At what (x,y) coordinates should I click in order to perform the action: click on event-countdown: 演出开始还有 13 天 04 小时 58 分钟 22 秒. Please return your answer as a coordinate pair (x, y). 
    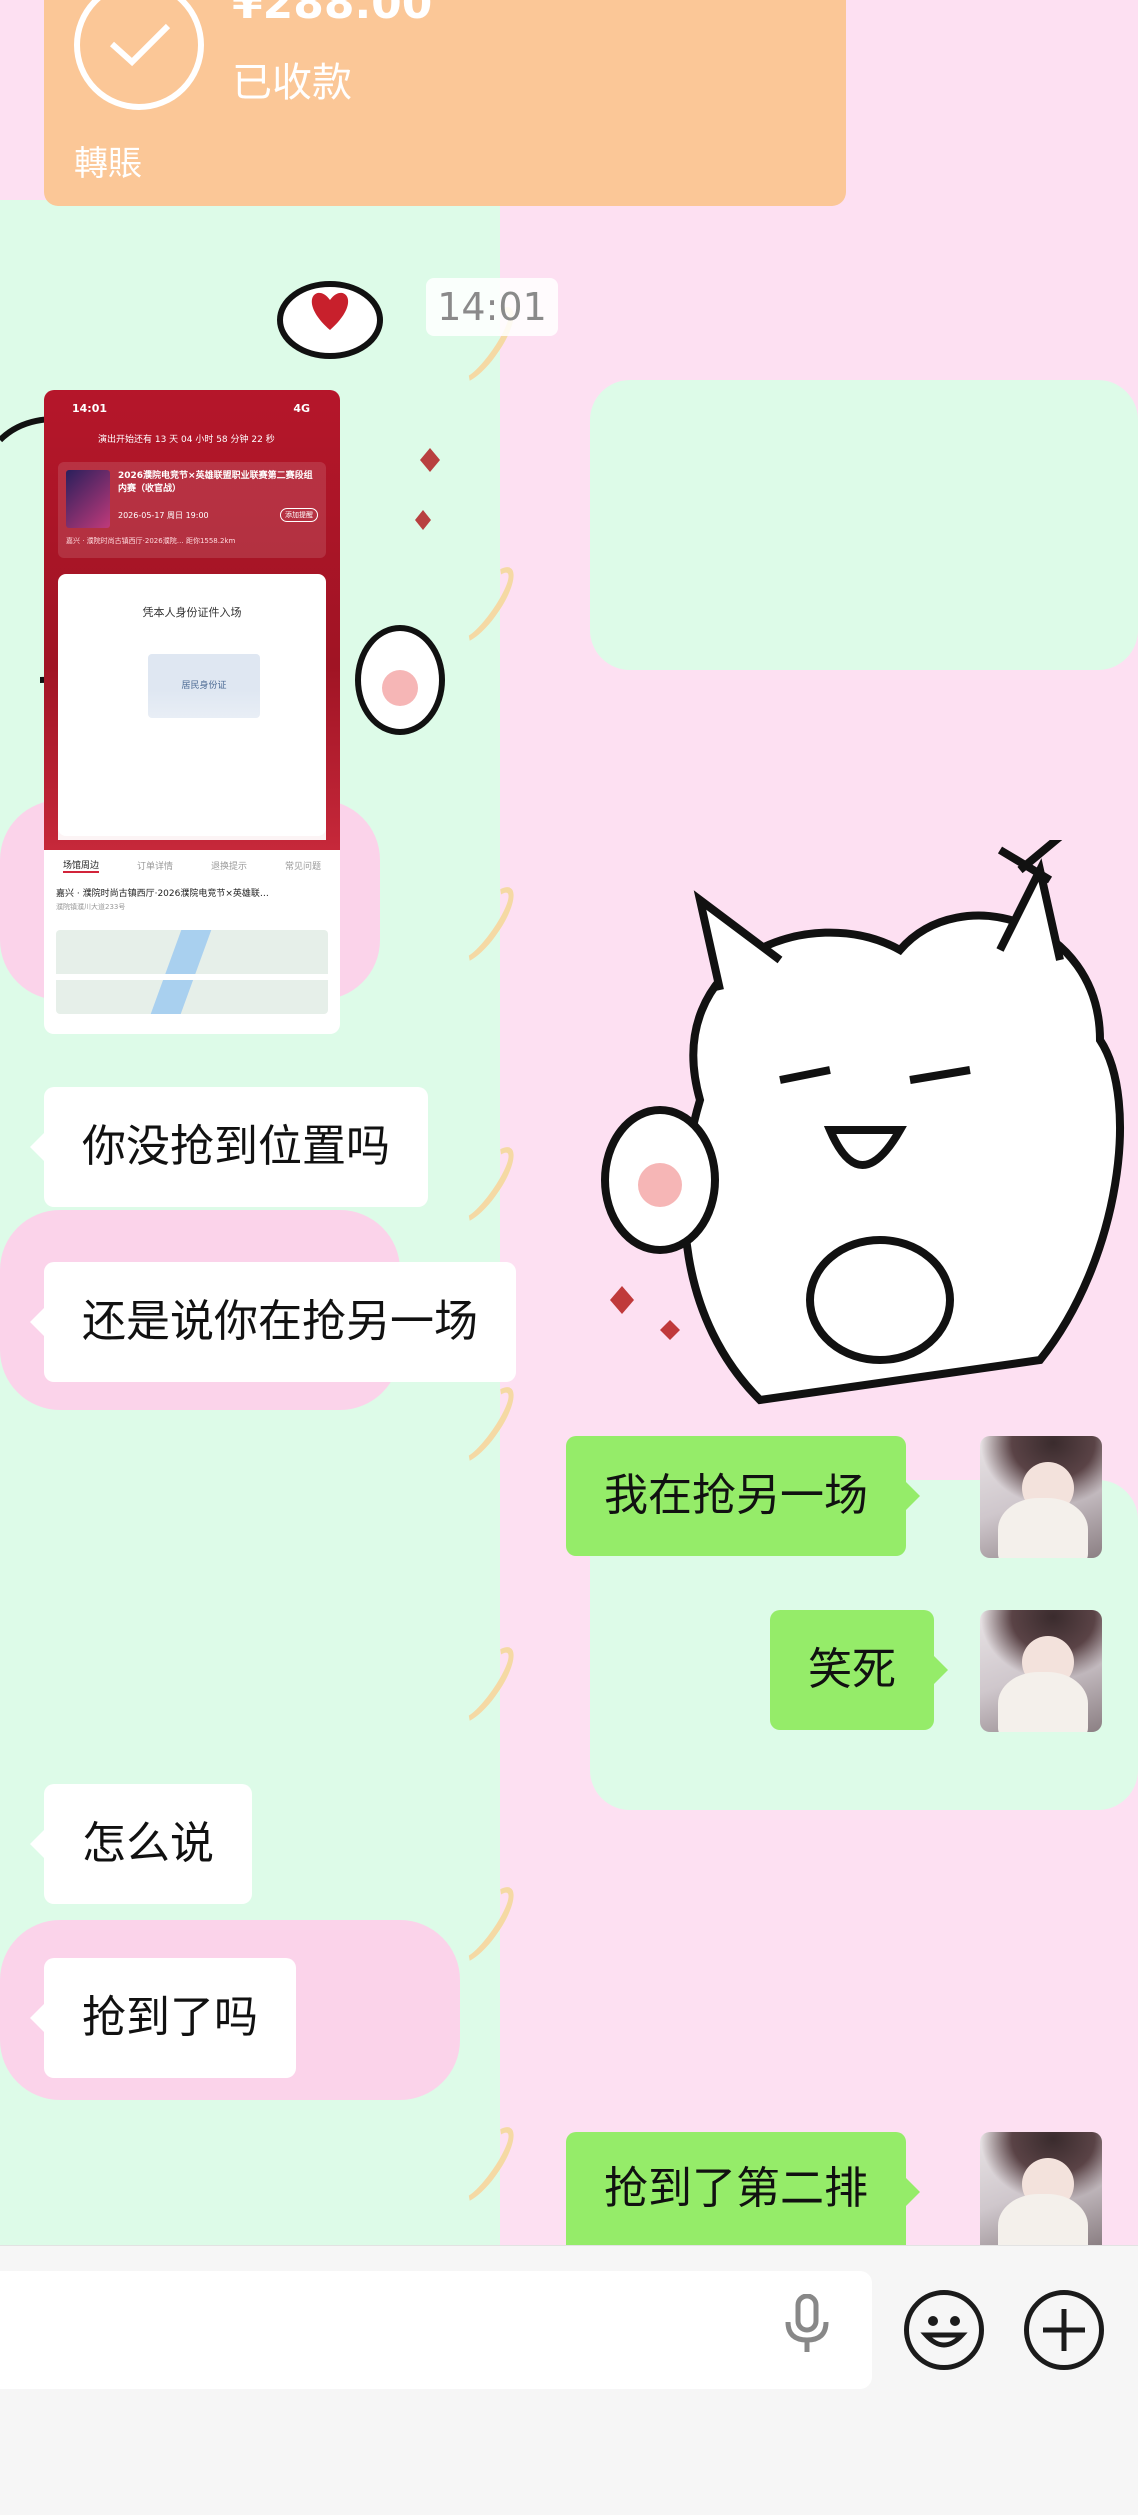
    Looking at the image, I should click on (186, 440).